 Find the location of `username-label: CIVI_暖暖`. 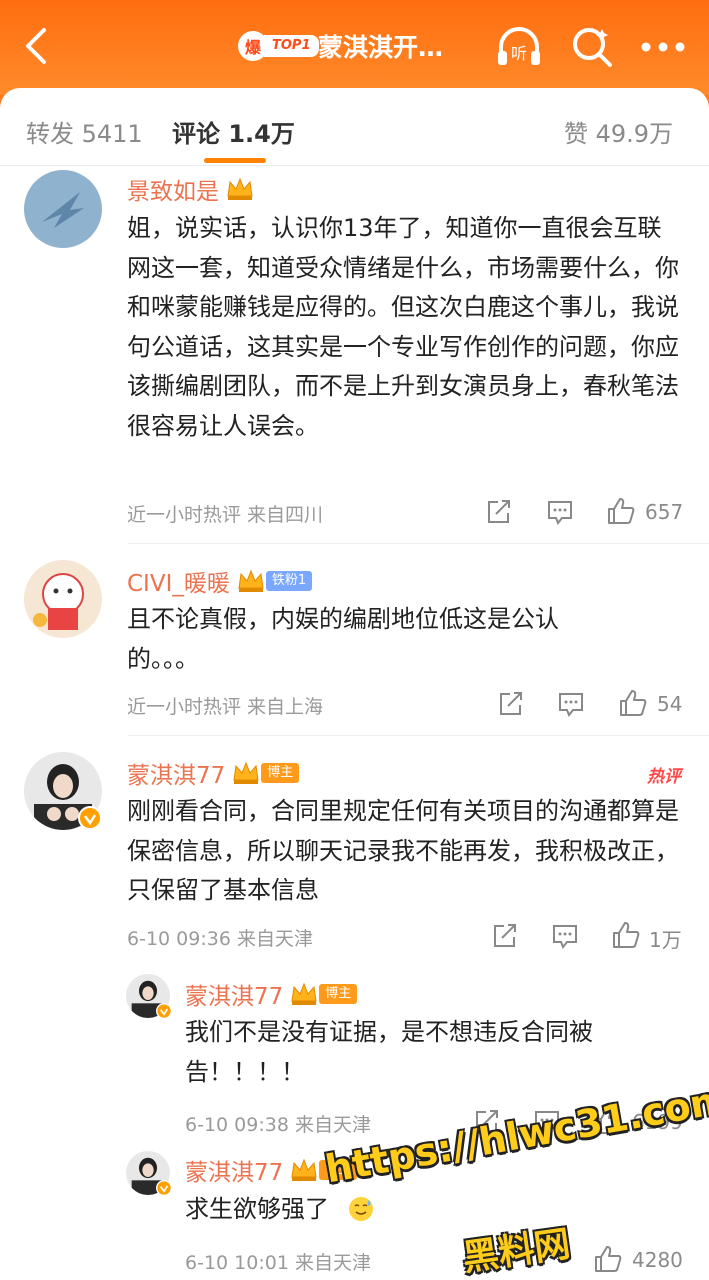

username-label: CIVI_暖暖 is located at coordinates (178, 581).